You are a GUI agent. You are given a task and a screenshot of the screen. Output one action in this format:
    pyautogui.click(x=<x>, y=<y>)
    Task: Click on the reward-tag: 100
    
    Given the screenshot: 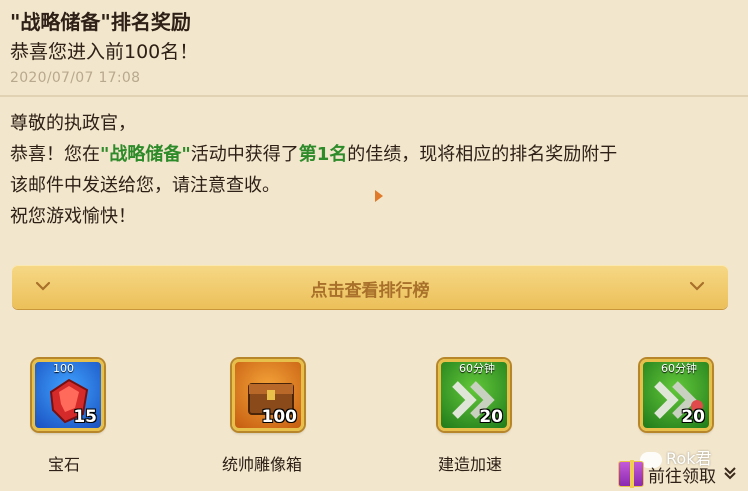 What is the action you would take?
    pyautogui.click(x=63, y=368)
    